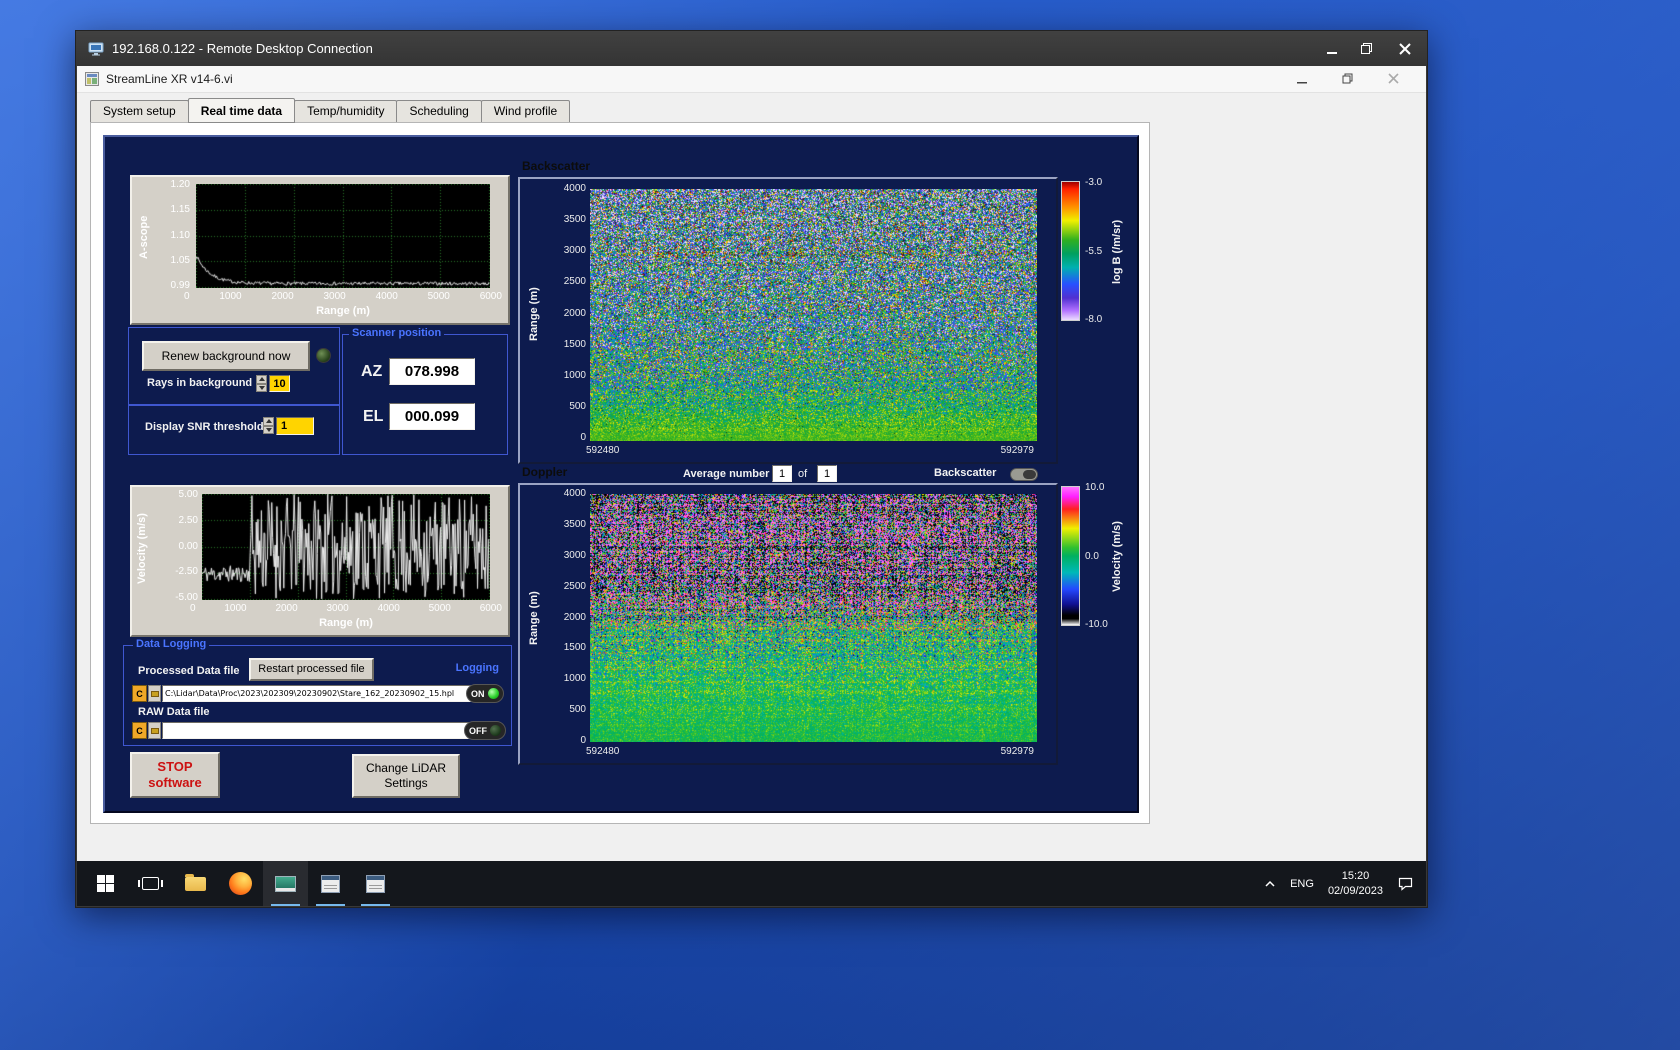 The height and width of the screenshot is (1050, 1680). What do you see at coordinates (346, 608) in the screenshot?
I see `velocity-x-ticks: 0 1000 2000 3000 4000 5000 6000` at bounding box center [346, 608].